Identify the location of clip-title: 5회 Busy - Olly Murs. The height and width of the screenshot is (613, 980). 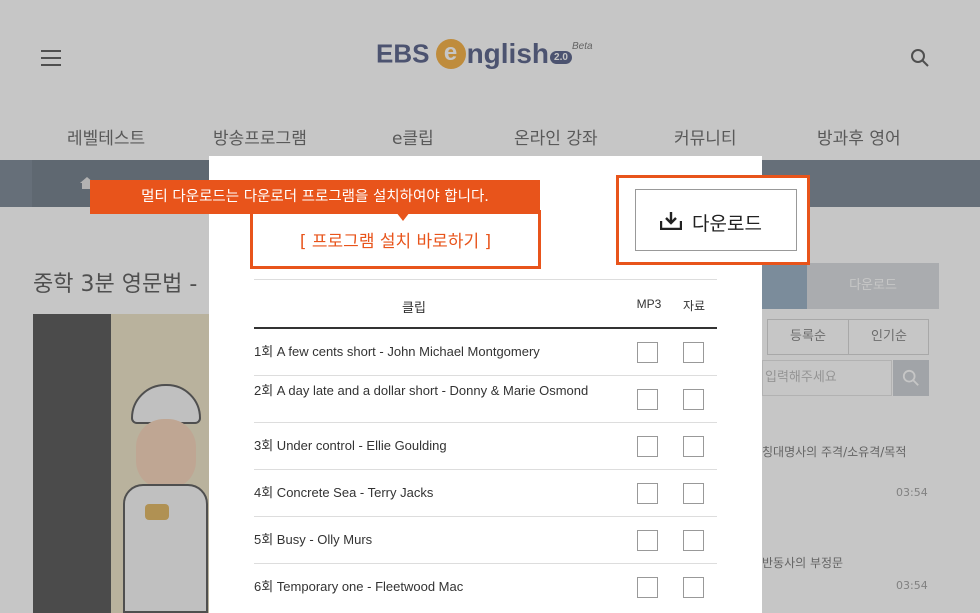
(313, 539).